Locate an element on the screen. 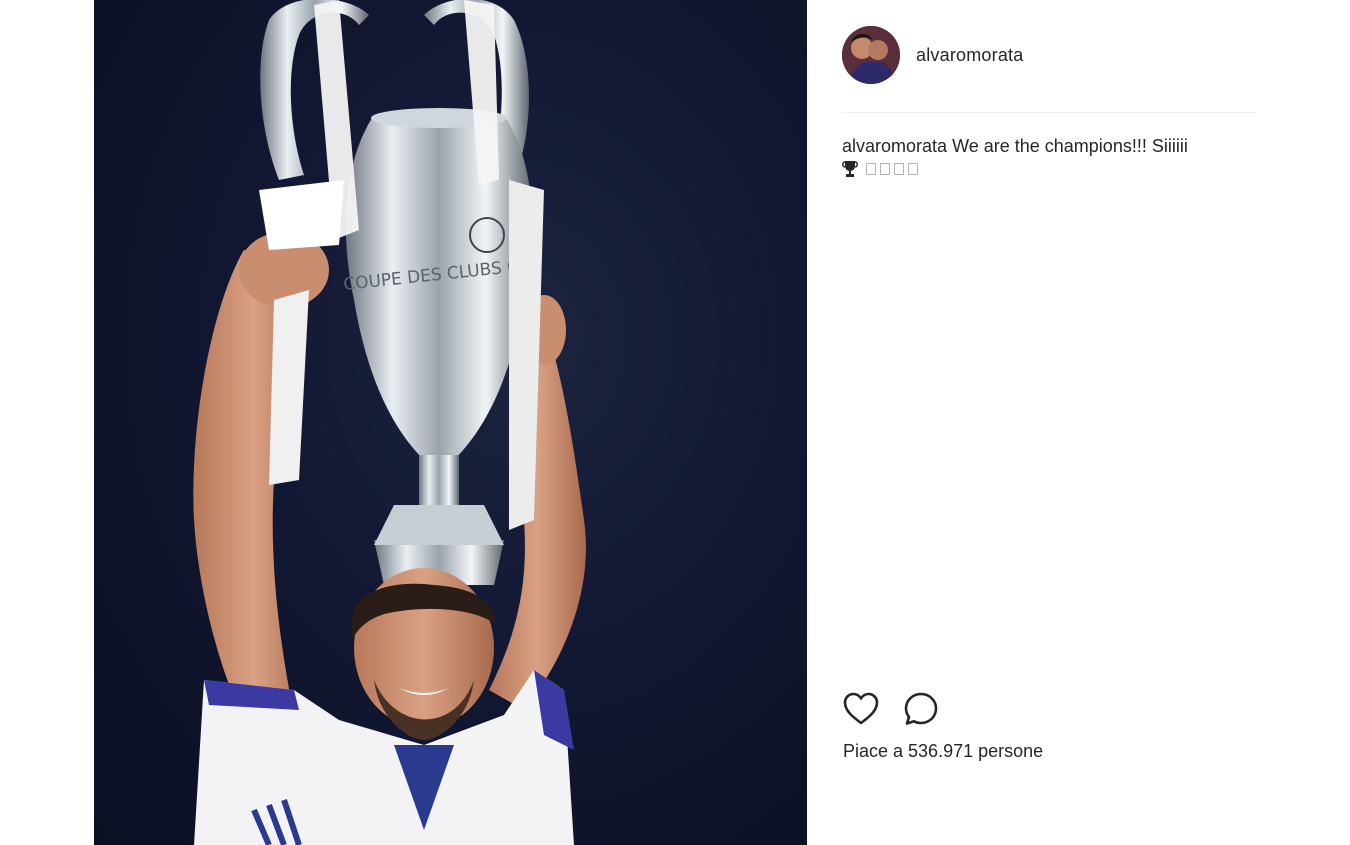  post-header: alvaromorata is located at coordinates (932, 55).